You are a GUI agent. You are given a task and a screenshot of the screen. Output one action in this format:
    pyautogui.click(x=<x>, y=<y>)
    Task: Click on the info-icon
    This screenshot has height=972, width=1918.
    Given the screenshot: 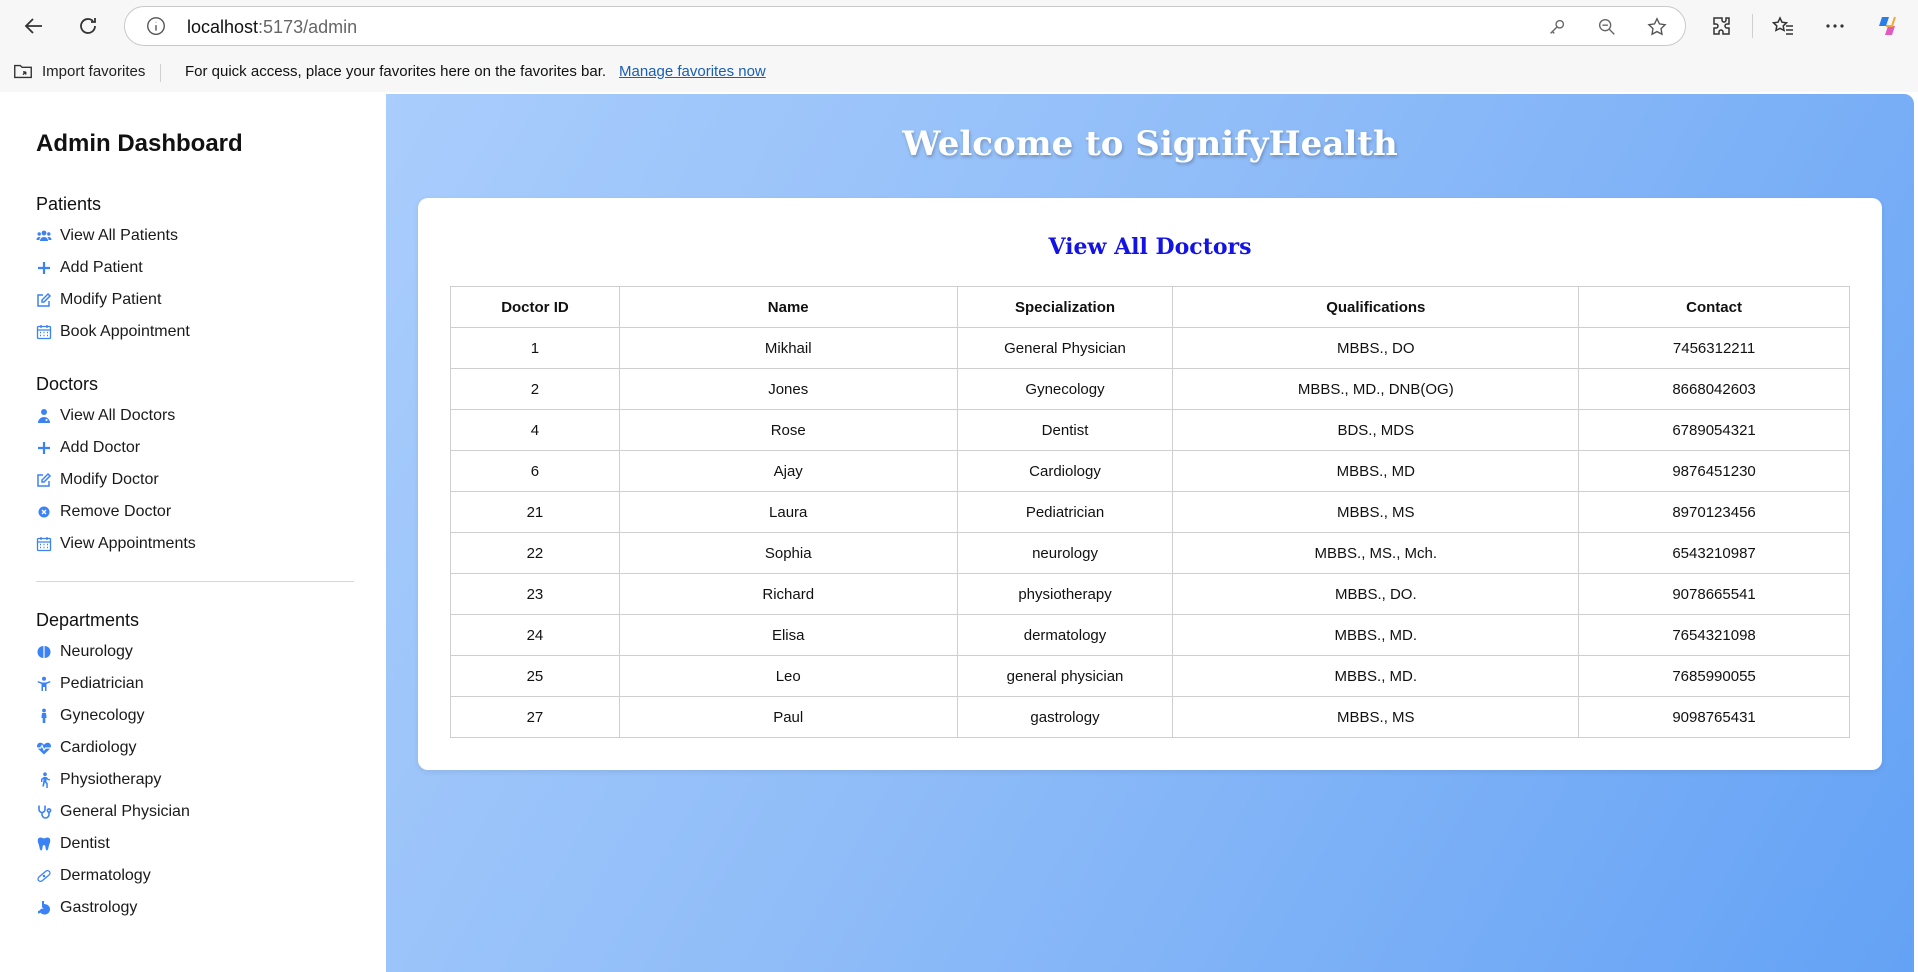 What is the action you would take?
    pyautogui.click(x=156, y=26)
    